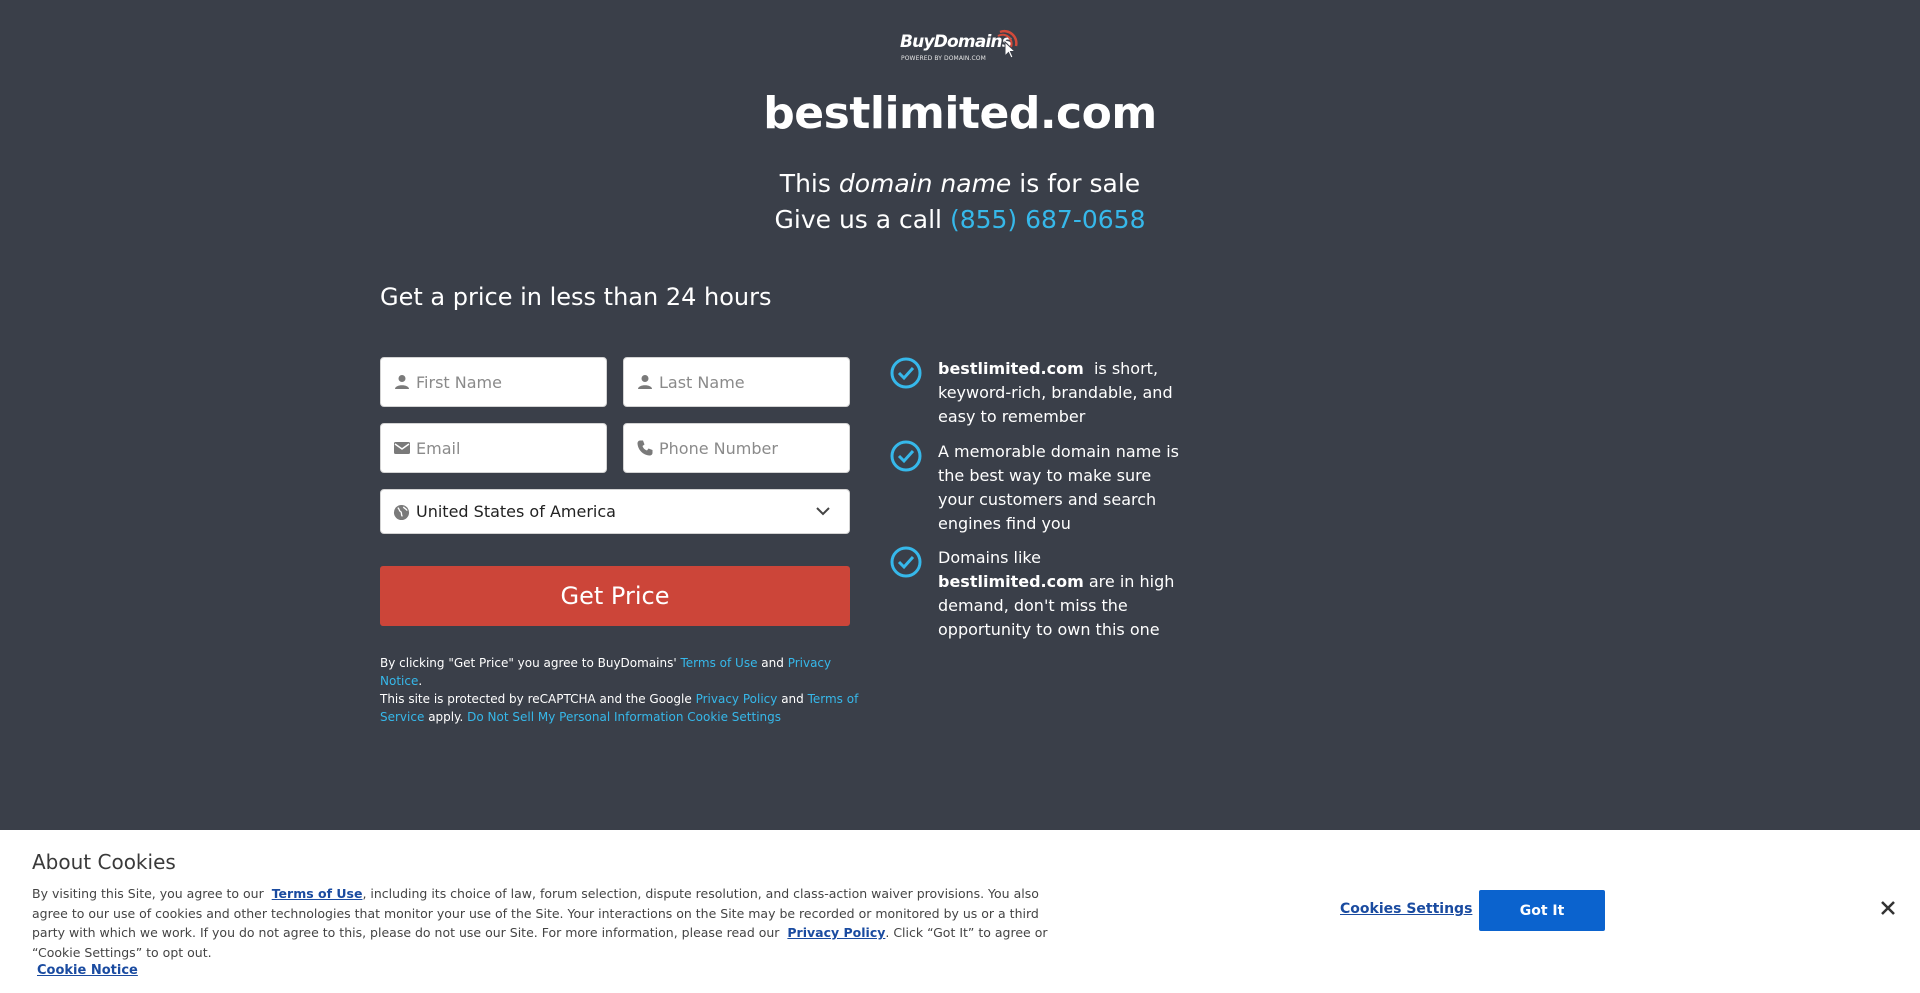  Describe the element at coordinates (575, 717) in the screenshot. I see `do-not-sell-link: Do Not Sell My Personal Information` at that location.